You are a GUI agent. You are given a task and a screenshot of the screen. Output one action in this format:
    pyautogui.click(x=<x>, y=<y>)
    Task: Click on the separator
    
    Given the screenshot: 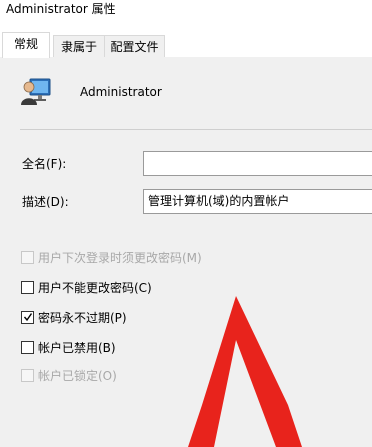 What is the action you would take?
    pyautogui.click(x=196, y=129)
    